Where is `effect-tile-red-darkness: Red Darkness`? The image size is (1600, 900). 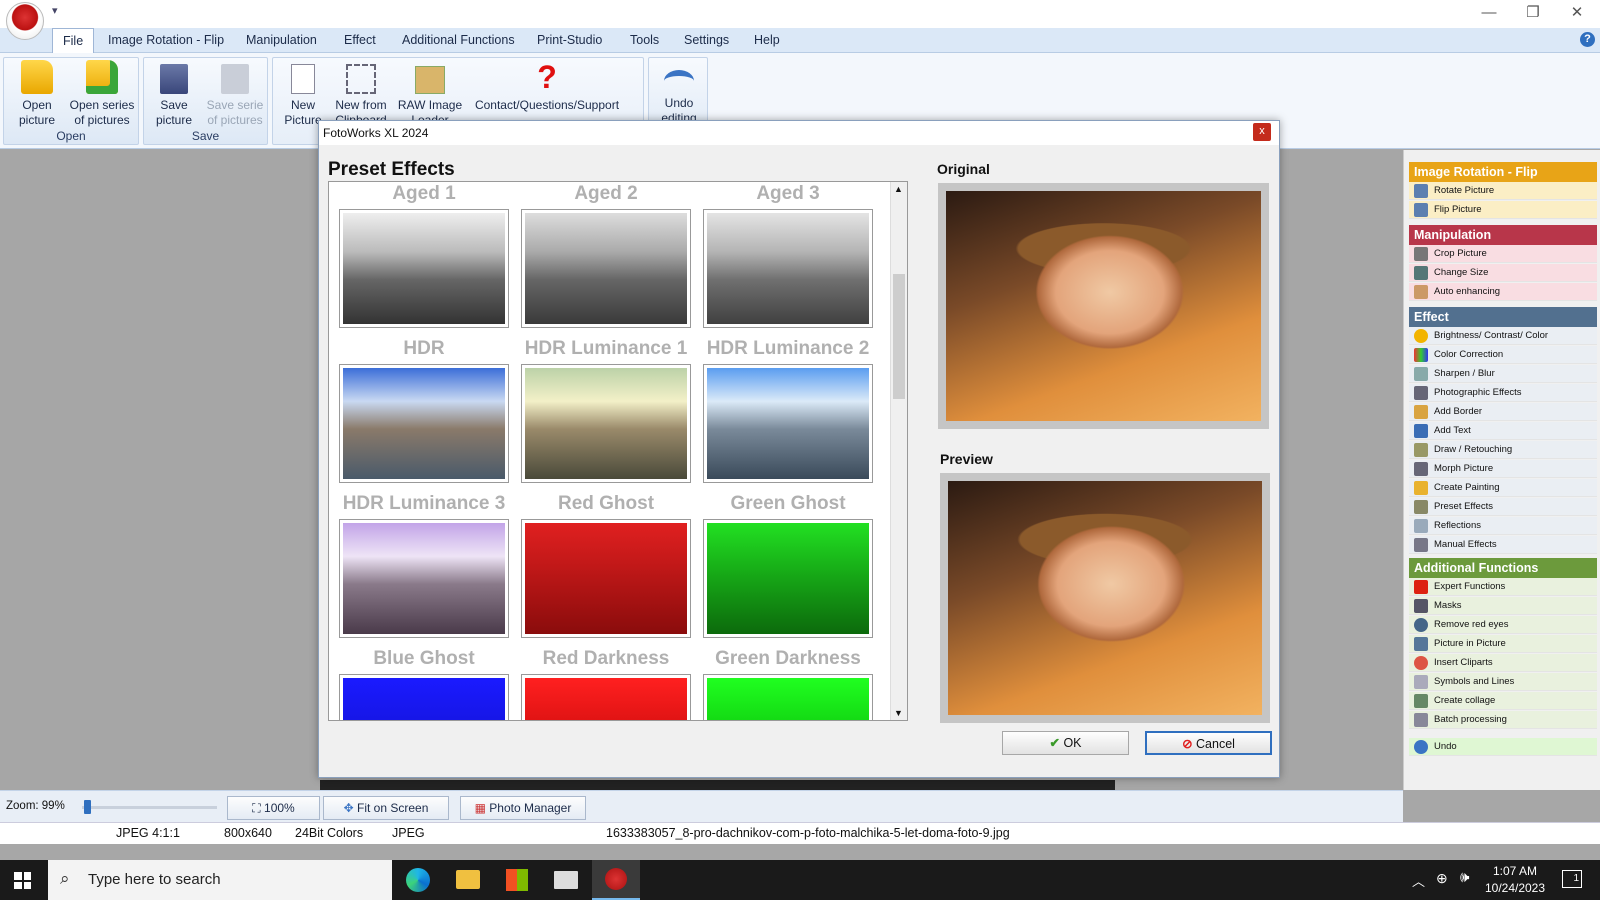 effect-tile-red-darkness: Red Darkness is located at coordinates (606, 683).